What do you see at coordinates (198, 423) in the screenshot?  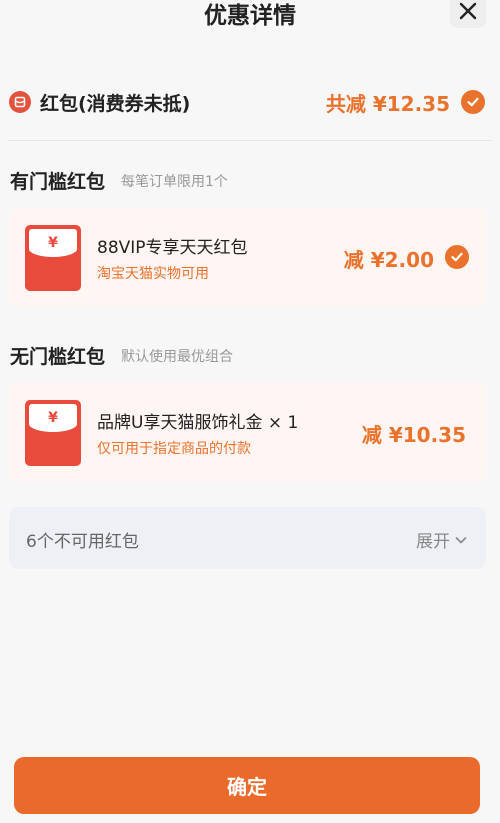 I see `card-name: 品牌U享天猫服饰礼金 × 1` at bounding box center [198, 423].